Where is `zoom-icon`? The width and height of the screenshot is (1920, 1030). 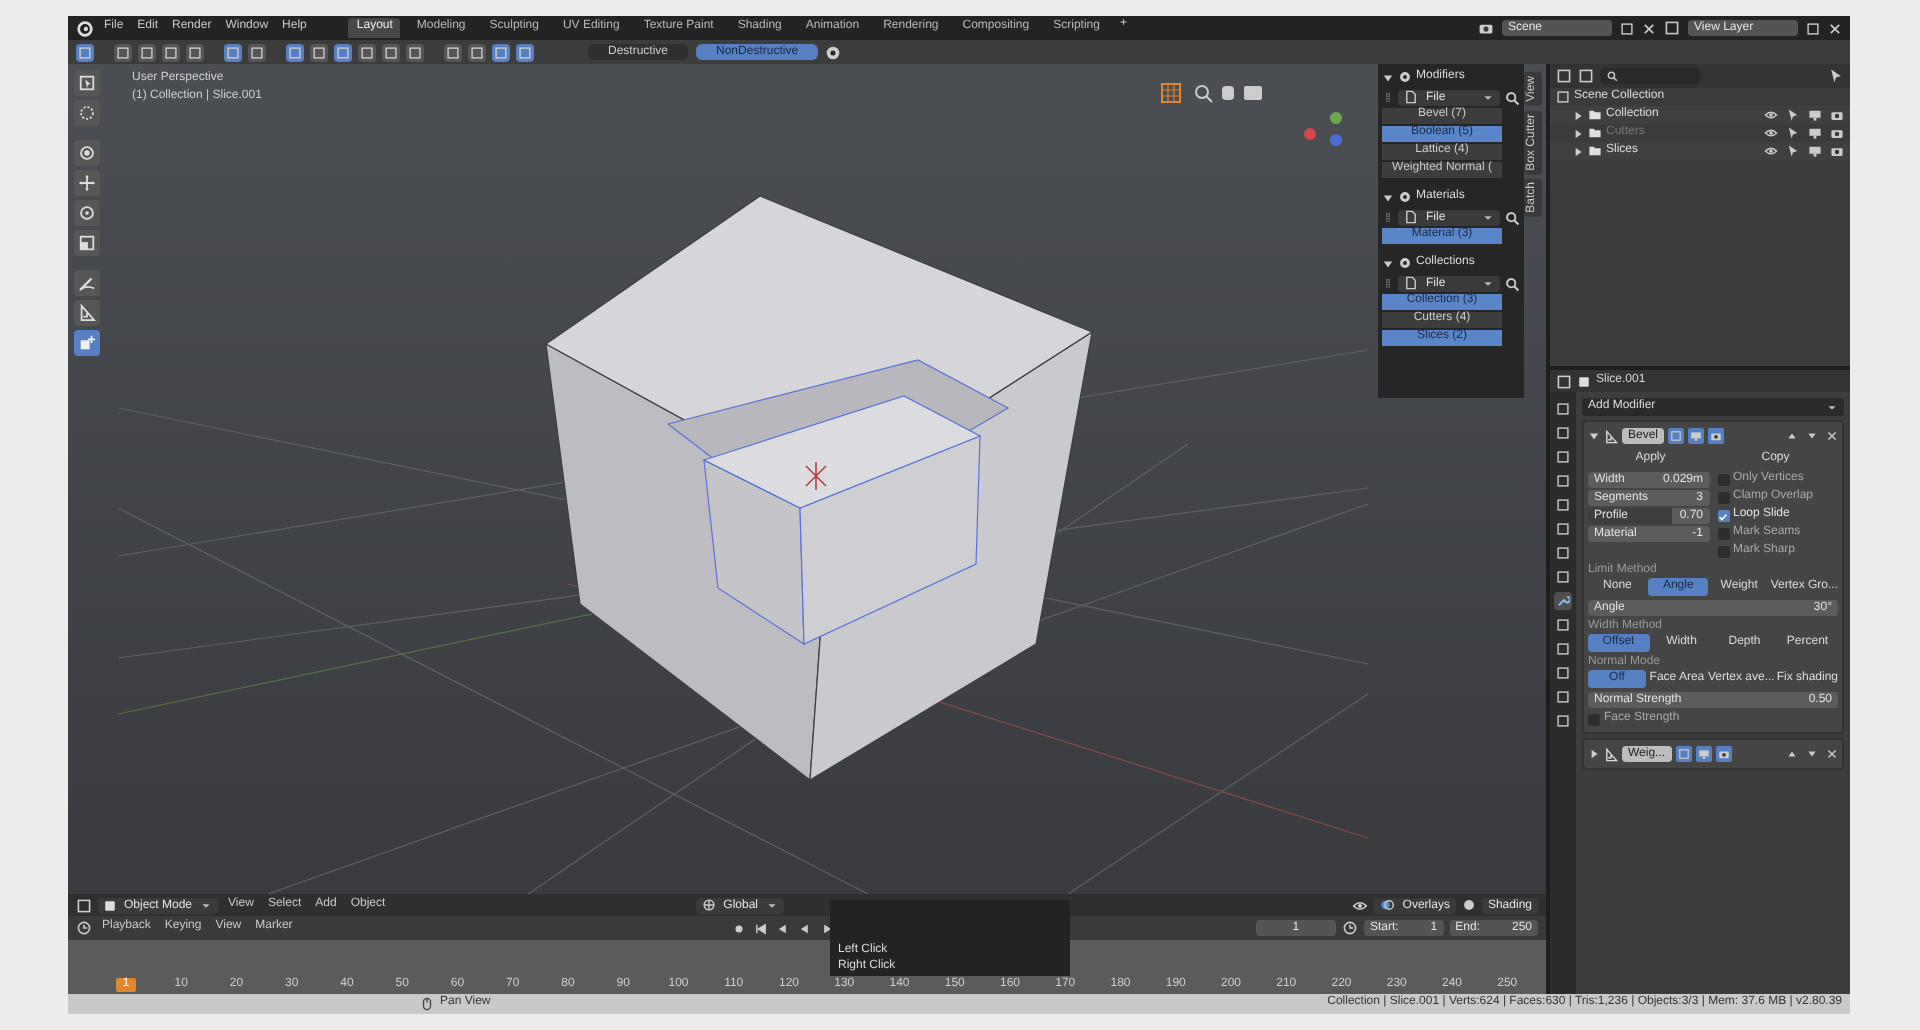
zoom-icon is located at coordinates (1204, 94).